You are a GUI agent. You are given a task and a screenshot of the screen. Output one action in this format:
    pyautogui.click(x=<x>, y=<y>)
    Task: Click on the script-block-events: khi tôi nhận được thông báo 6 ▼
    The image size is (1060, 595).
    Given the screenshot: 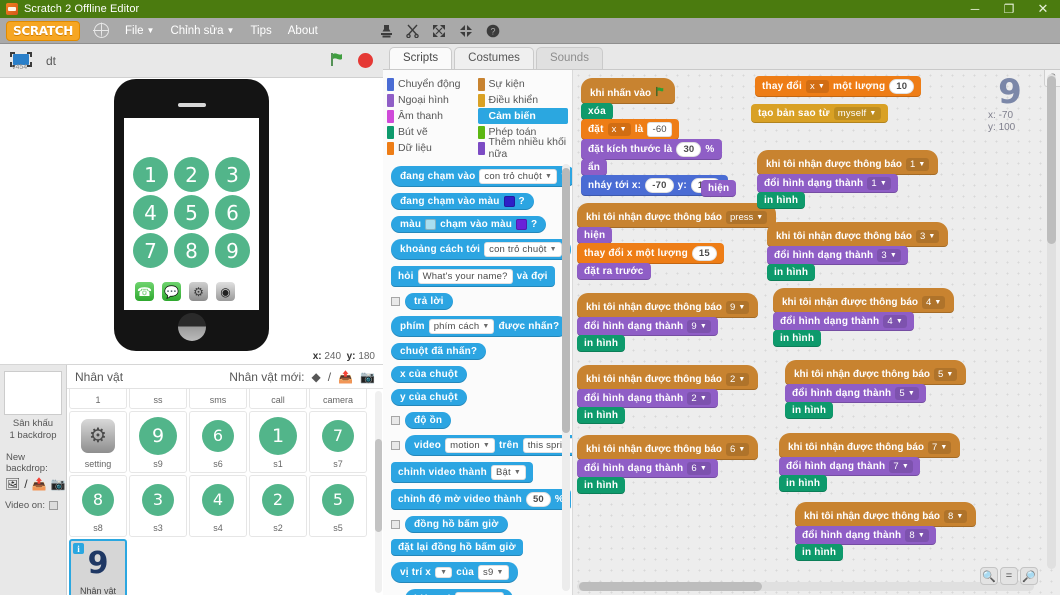 What is the action you would take?
    pyautogui.click(x=668, y=447)
    